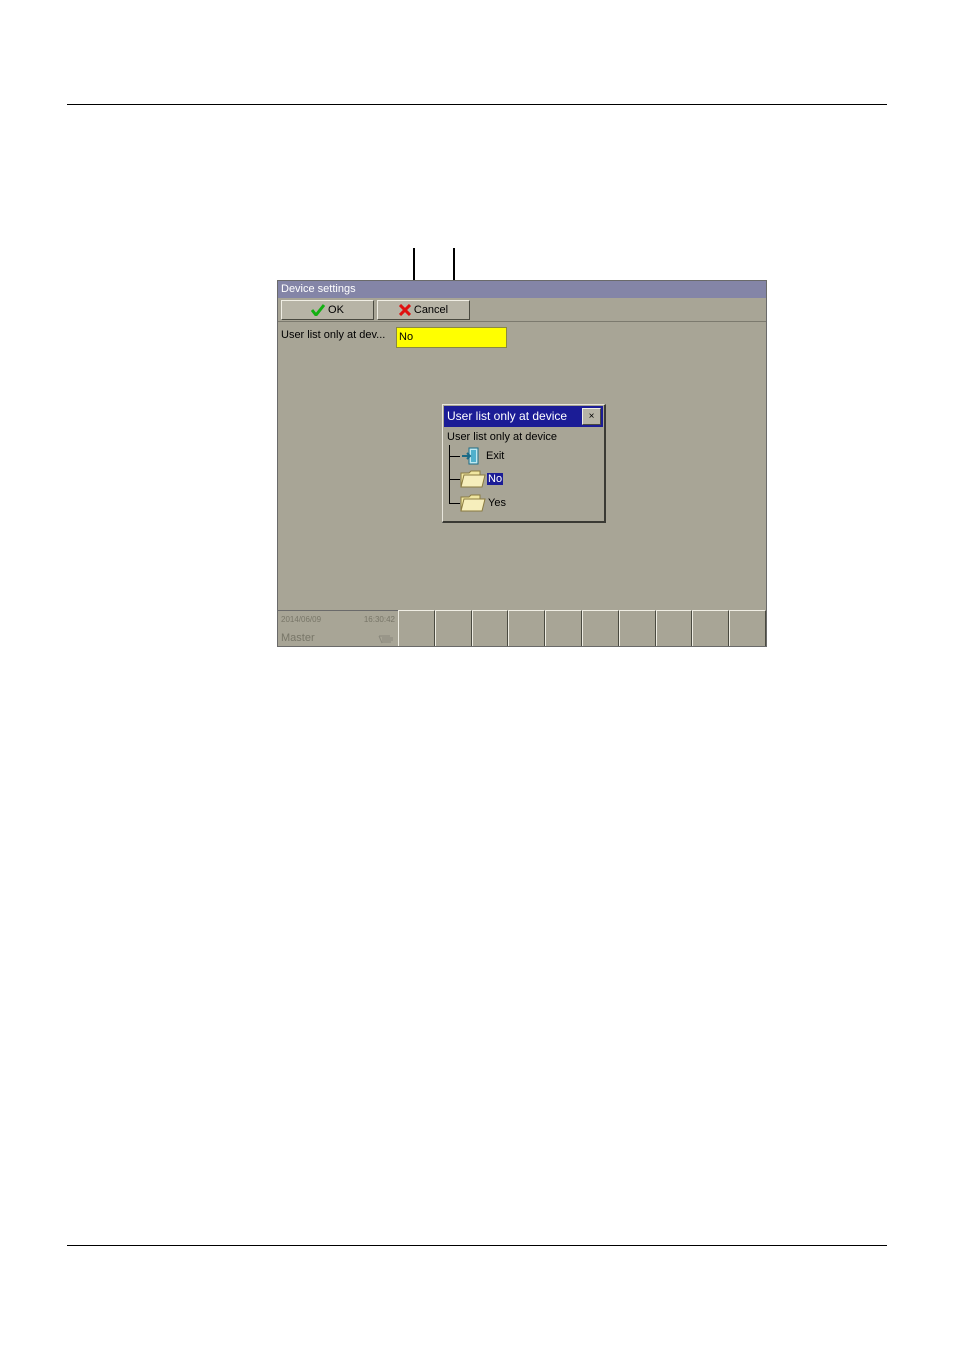 The height and width of the screenshot is (1350, 954). I want to click on header-rule, so click(477, 104).